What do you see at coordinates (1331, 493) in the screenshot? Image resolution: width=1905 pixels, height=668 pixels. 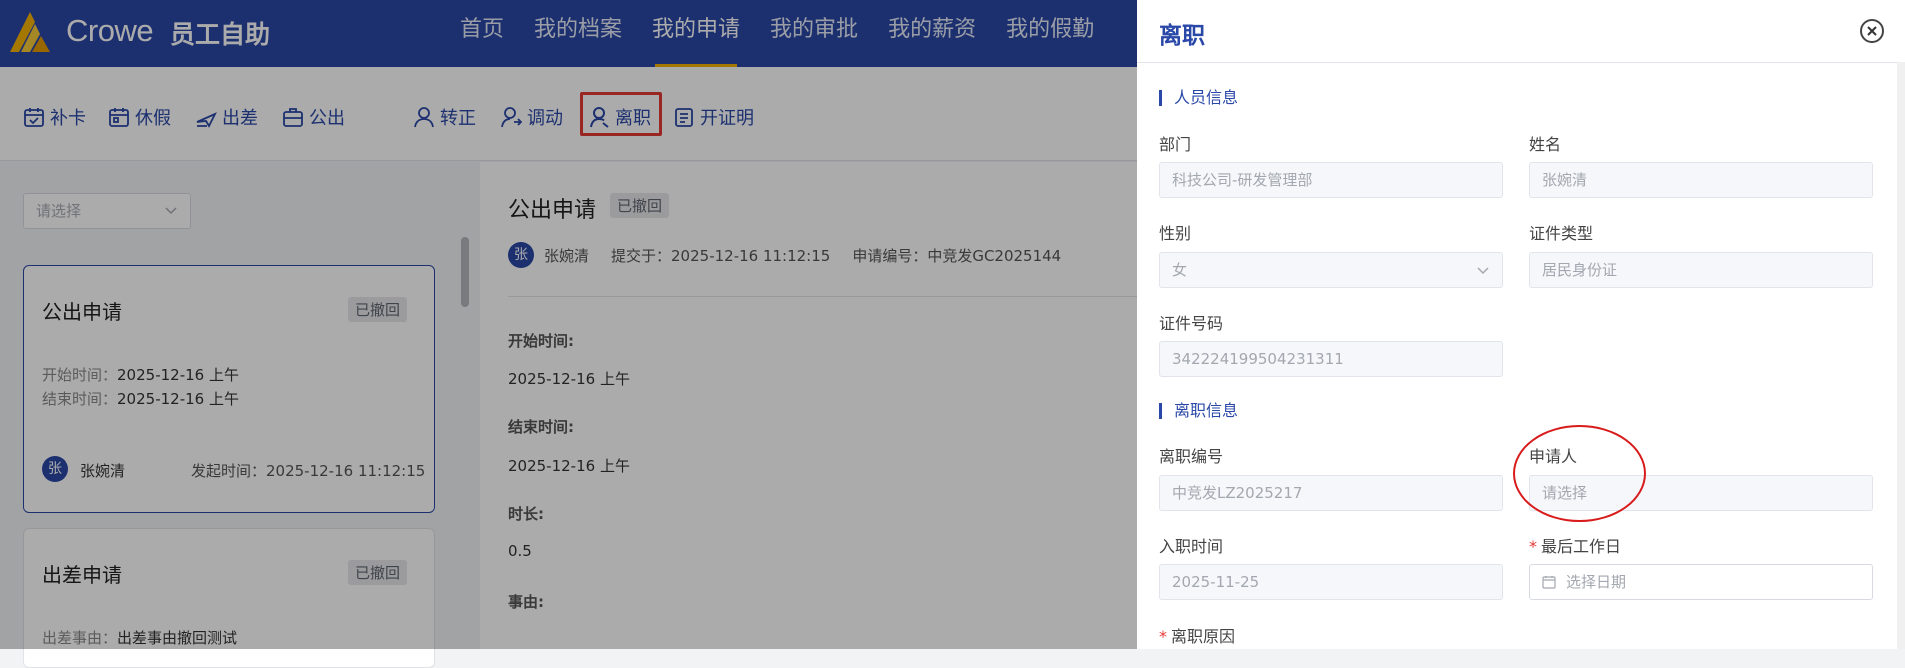 I see `resignation-number-field: 中竞发LZ2025217` at bounding box center [1331, 493].